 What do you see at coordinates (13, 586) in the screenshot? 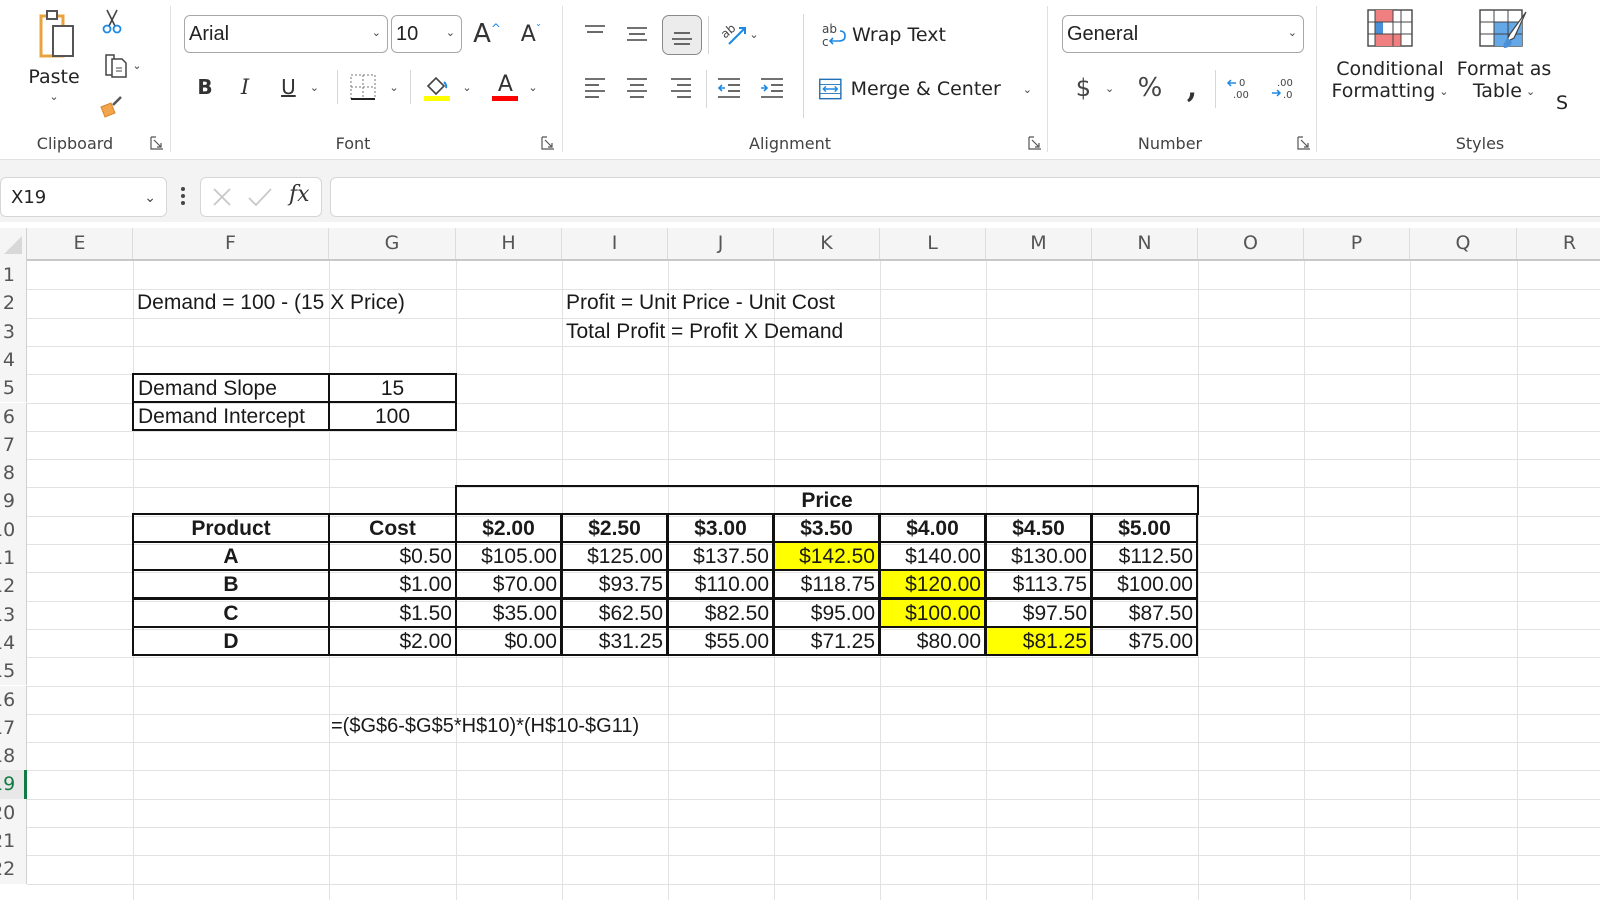
I see `row-header-12: 12` at bounding box center [13, 586].